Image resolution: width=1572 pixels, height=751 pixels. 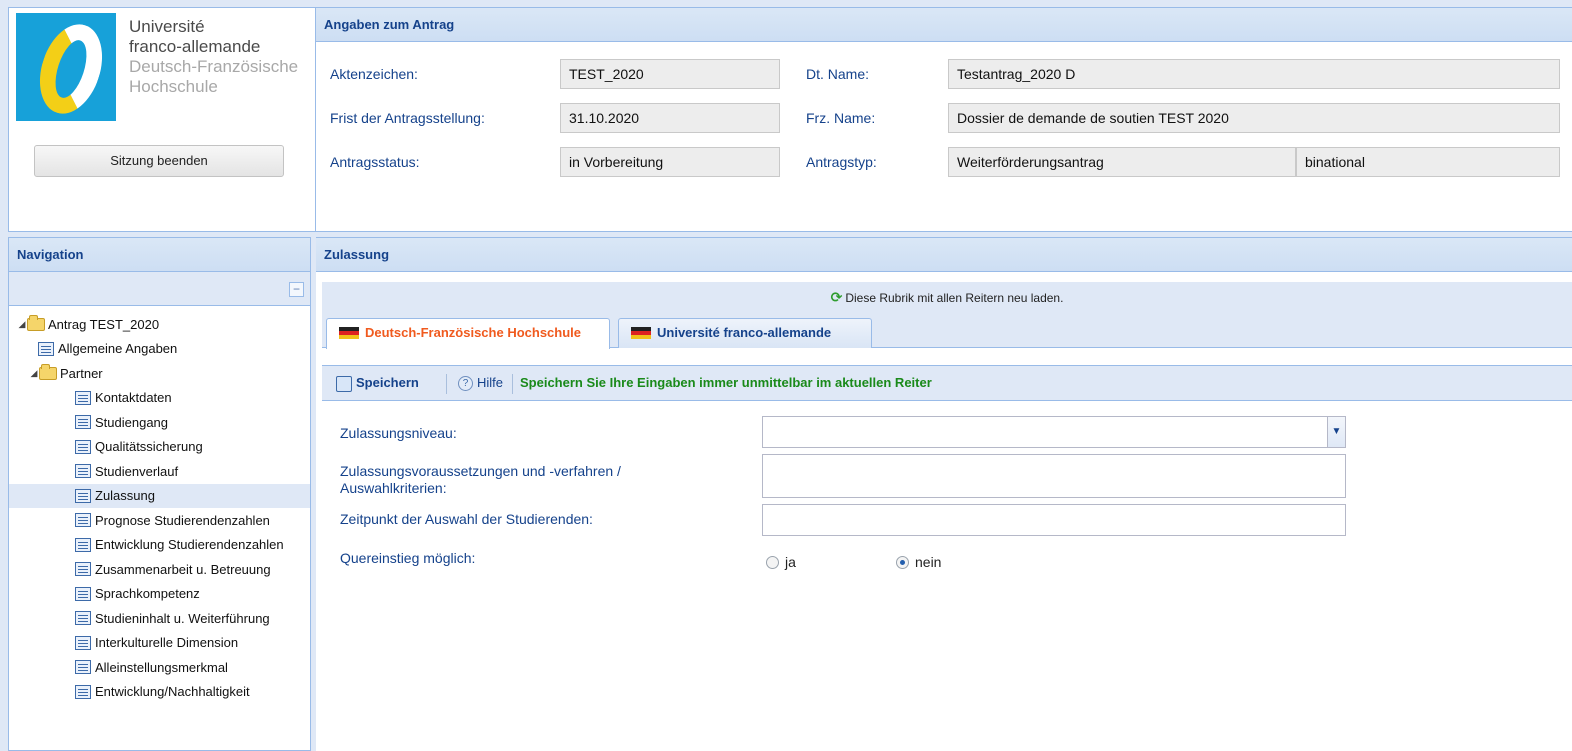 I want to click on tree-item-studienverlauf: Studienverlauf, so click(x=159, y=471).